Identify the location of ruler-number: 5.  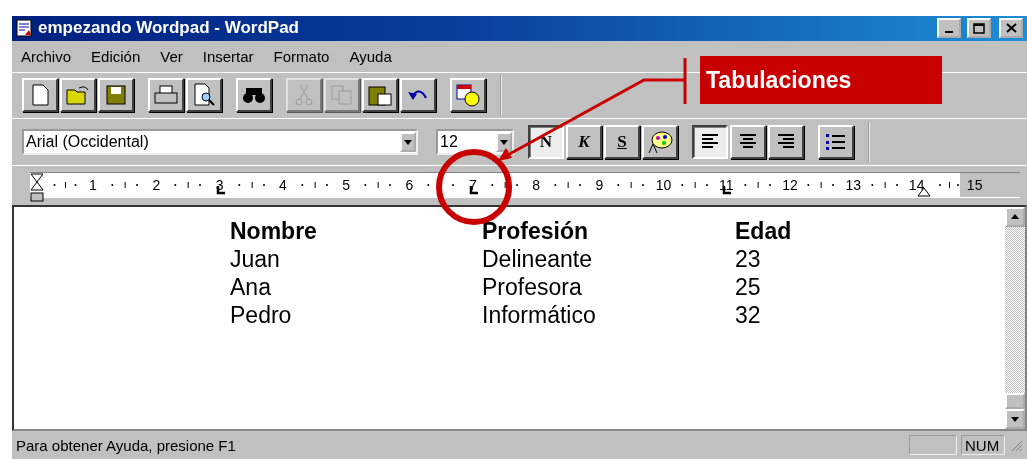
(346, 185).